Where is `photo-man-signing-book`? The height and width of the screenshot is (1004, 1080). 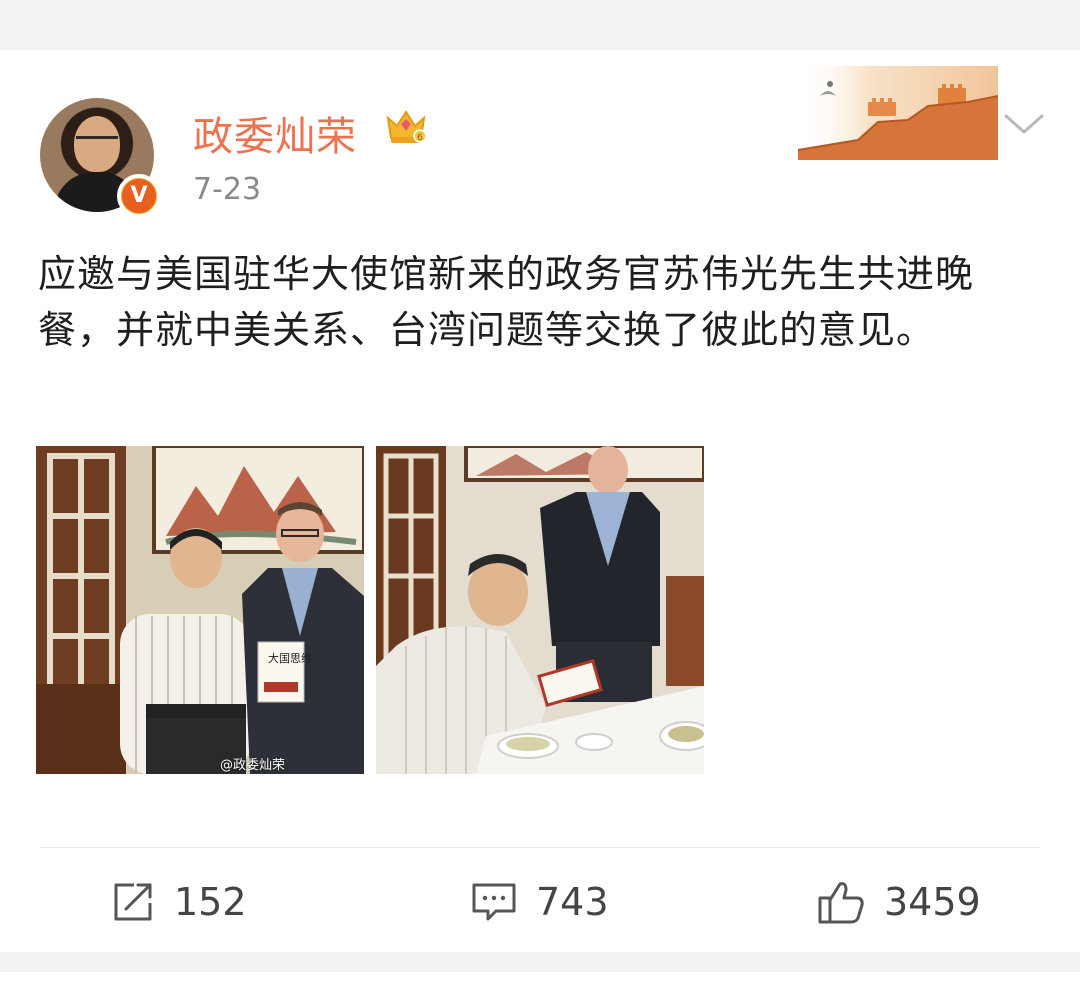 photo-man-signing-book is located at coordinates (540, 610).